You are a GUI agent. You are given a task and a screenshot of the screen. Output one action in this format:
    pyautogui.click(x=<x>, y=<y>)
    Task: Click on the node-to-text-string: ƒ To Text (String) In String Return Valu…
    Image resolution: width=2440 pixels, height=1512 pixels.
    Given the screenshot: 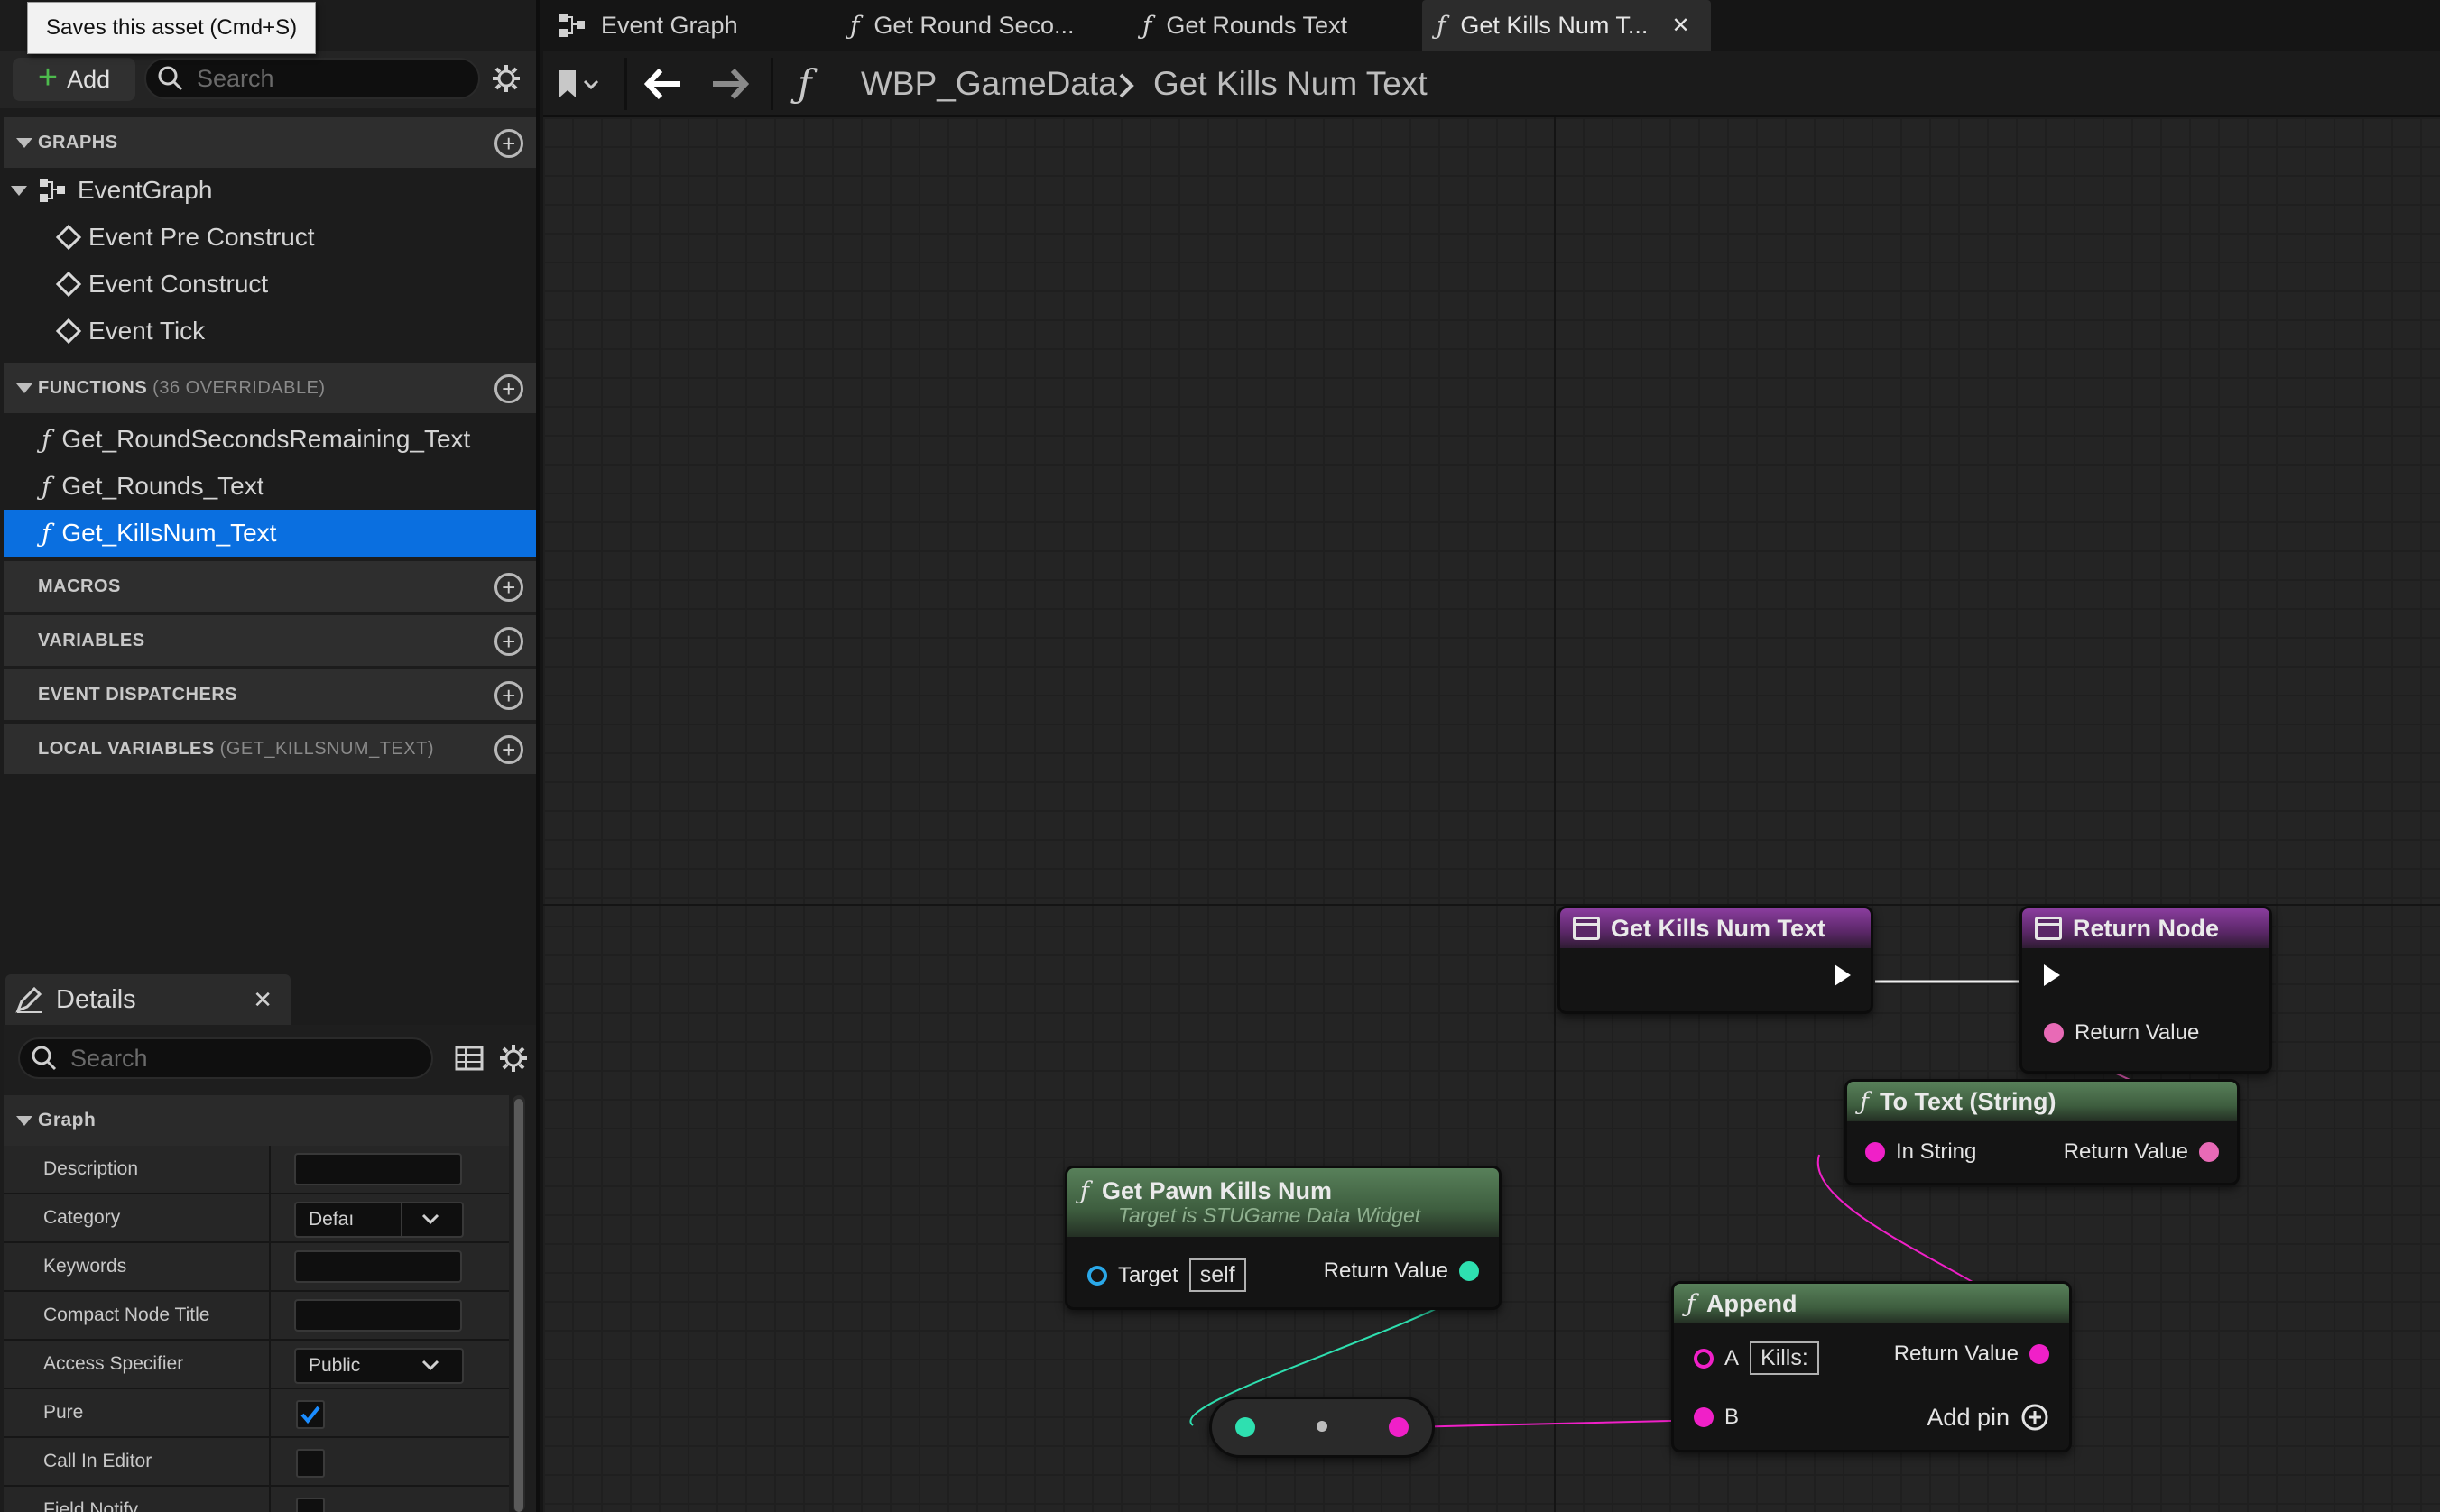 What is the action you would take?
    pyautogui.click(x=2042, y=1132)
    